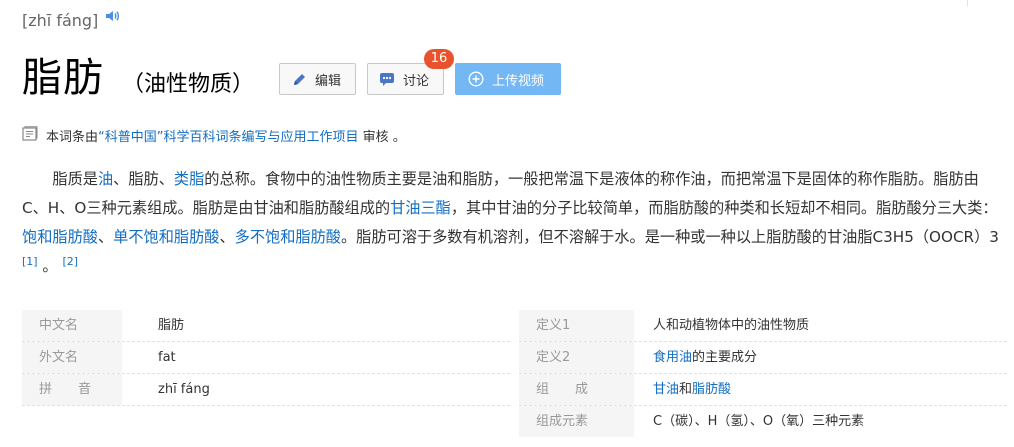 The image size is (1014, 447). Describe the element at coordinates (60, 20) in the screenshot. I see `pinyin-text: [zhī fáng]` at that location.